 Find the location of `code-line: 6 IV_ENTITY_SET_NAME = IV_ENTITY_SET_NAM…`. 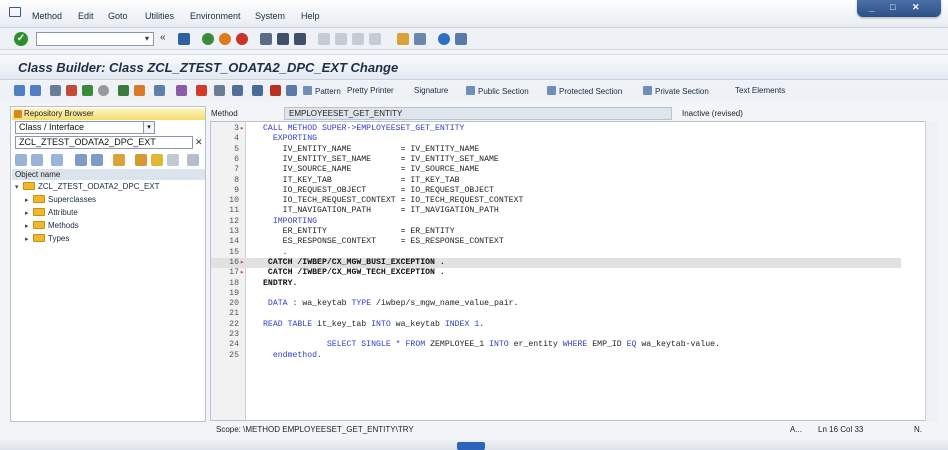

code-line: 6 IV_ENTITY_SET_NAME = IV_ENTITY_SET_NAM… is located at coordinates (556, 160).